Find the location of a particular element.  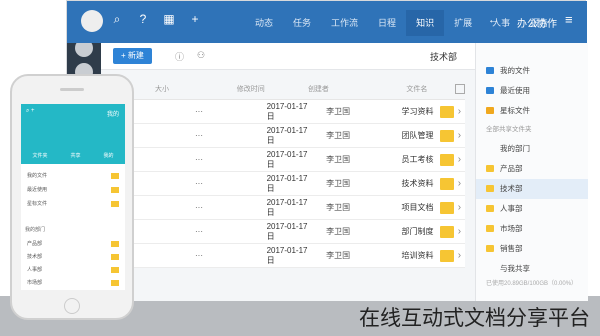

table-row: ··· 2017-01-17日 李卫国 学习资料 › is located at coordinates (290, 112).